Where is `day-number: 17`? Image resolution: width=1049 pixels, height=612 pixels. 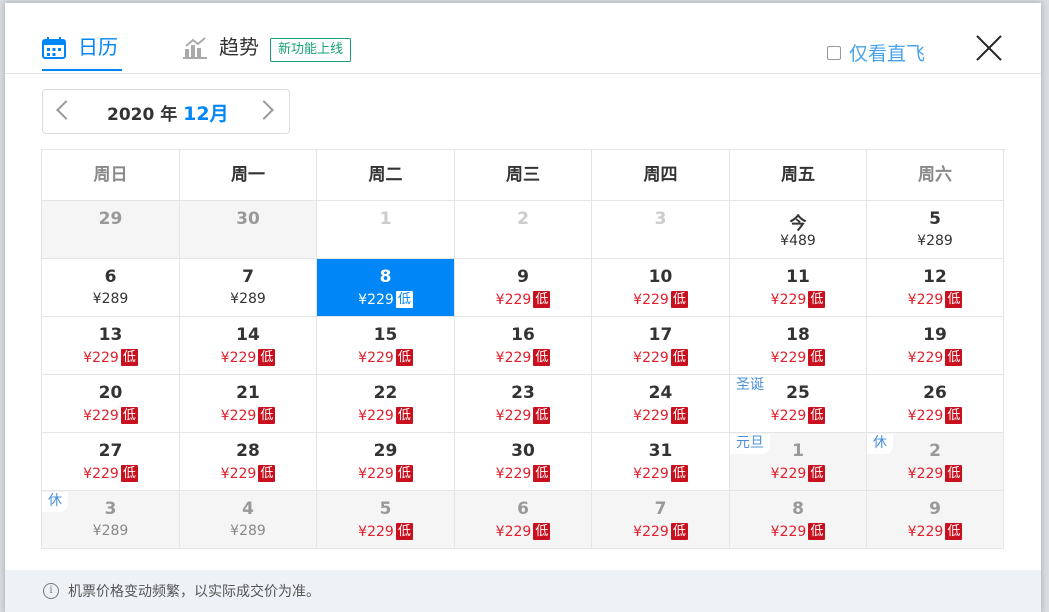 day-number: 17 is located at coordinates (660, 335).